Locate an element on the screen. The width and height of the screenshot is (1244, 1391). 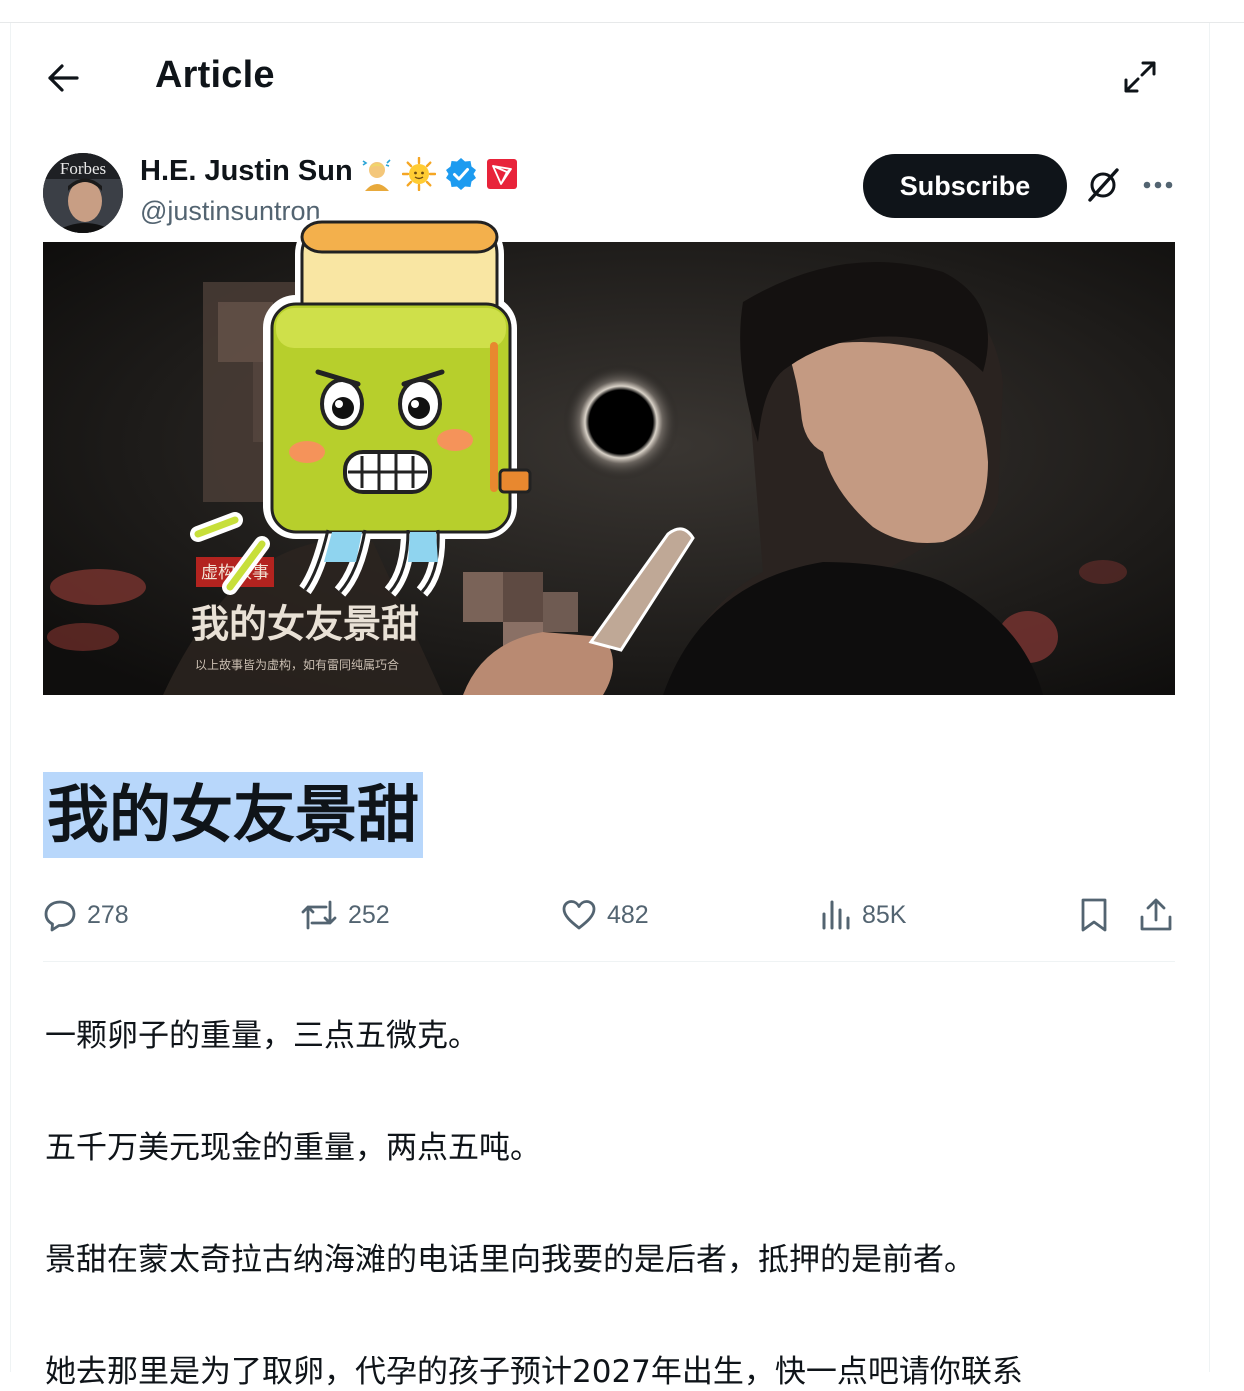
bookmark-icon is located at coordinates (1094, 915).